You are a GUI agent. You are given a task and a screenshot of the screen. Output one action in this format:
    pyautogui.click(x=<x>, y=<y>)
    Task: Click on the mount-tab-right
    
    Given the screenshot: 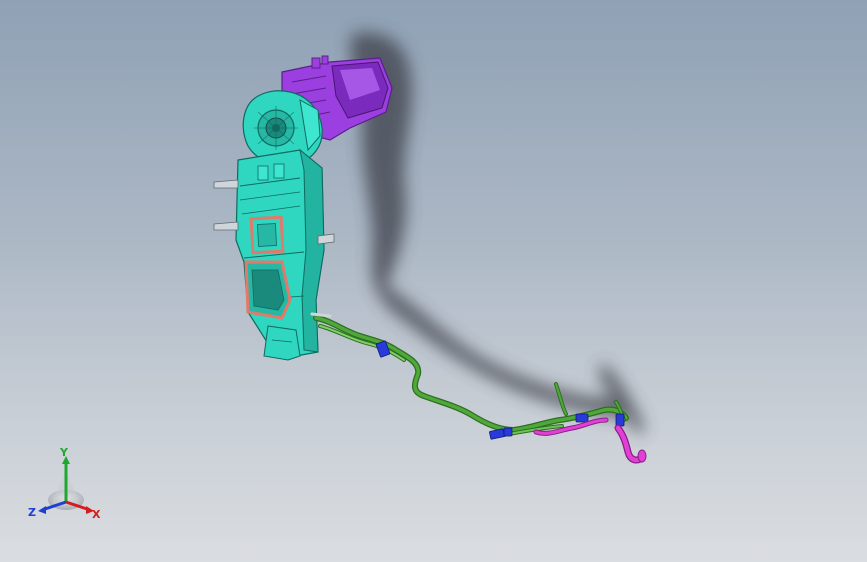 What is the action you would take?
    pyautogui.click(x=326, y=239)
    